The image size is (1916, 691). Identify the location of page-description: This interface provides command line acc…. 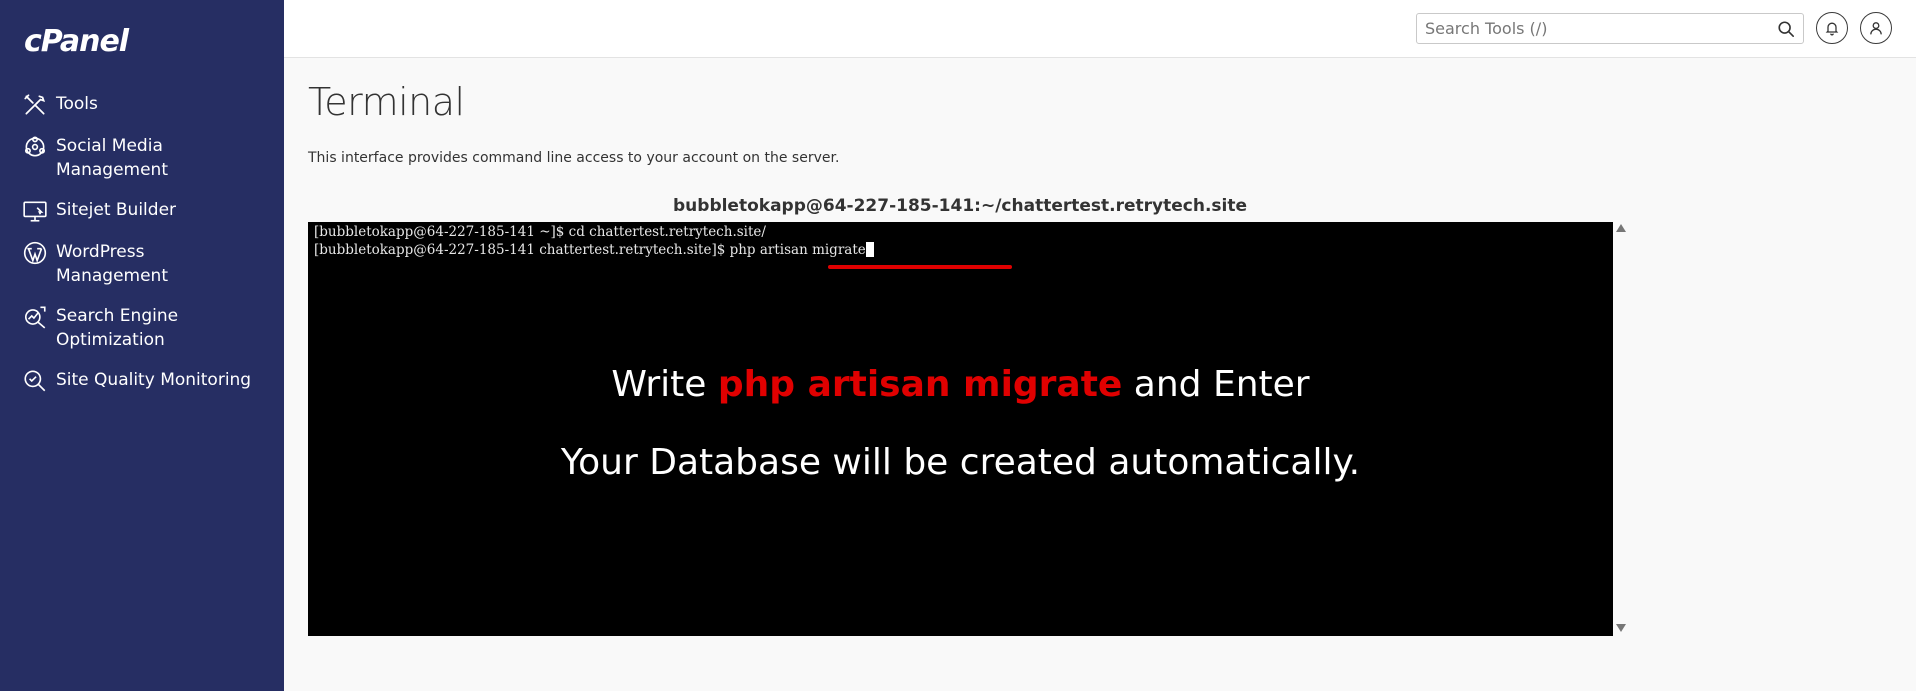
(574, 158).